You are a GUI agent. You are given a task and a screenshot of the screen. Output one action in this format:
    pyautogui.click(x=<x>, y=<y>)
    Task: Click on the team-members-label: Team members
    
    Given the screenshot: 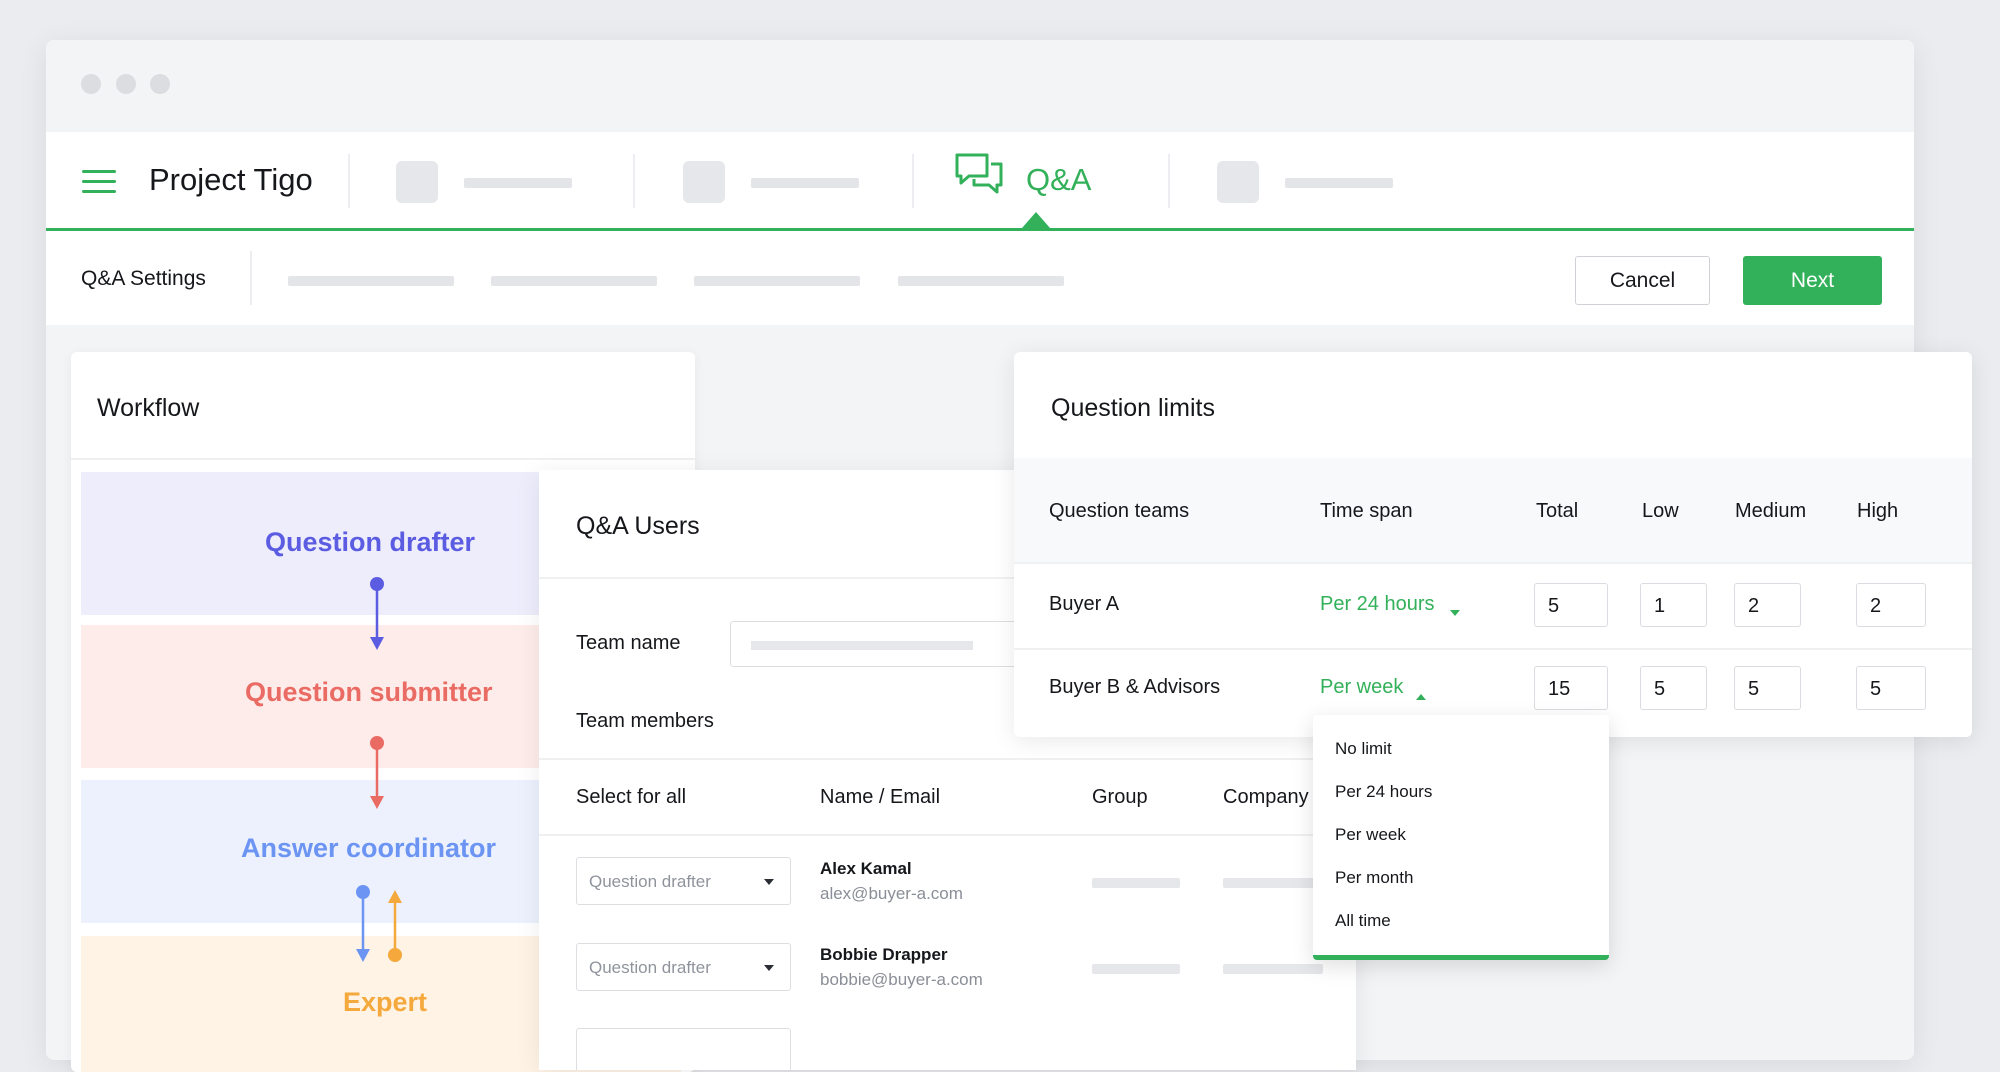 What is the action you would take?
    pyautogui.click(x=645, y=721)
    